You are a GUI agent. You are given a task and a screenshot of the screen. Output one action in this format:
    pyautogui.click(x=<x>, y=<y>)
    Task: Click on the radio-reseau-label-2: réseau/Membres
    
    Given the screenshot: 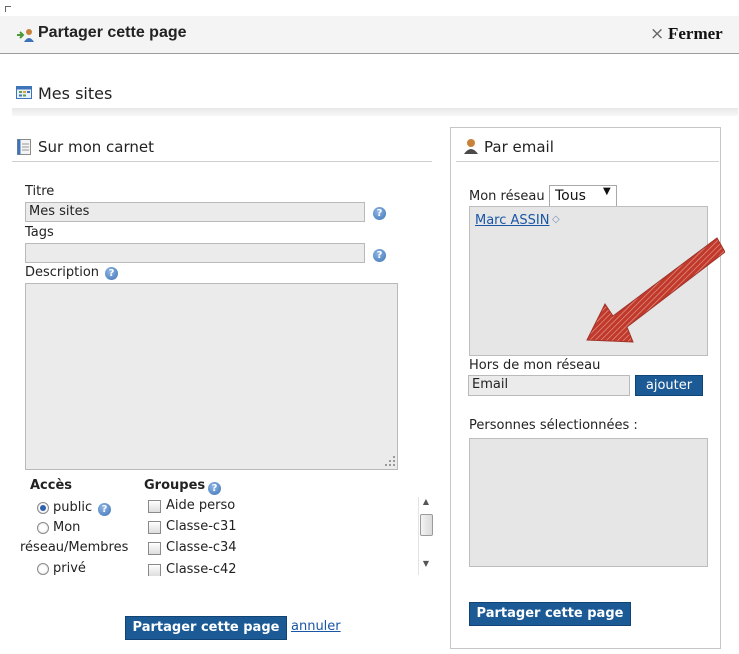 What is the action you would take?
    pyautogui.click(x=74, y=547)
    